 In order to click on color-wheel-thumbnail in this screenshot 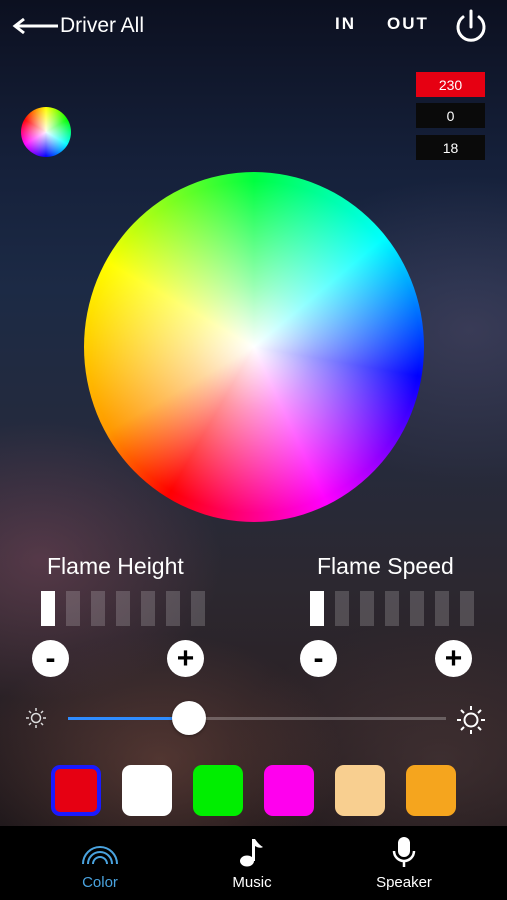, I will do `click(46, 132)`.